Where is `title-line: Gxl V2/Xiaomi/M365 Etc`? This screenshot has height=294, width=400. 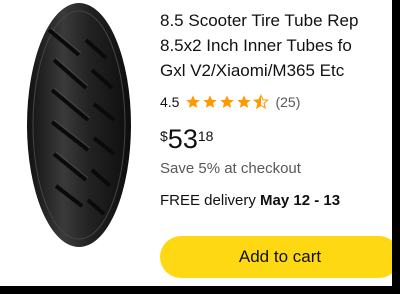 title-line: Gxl V2/Xiaomi/M365 Etc is located at coordinates (252, 70).